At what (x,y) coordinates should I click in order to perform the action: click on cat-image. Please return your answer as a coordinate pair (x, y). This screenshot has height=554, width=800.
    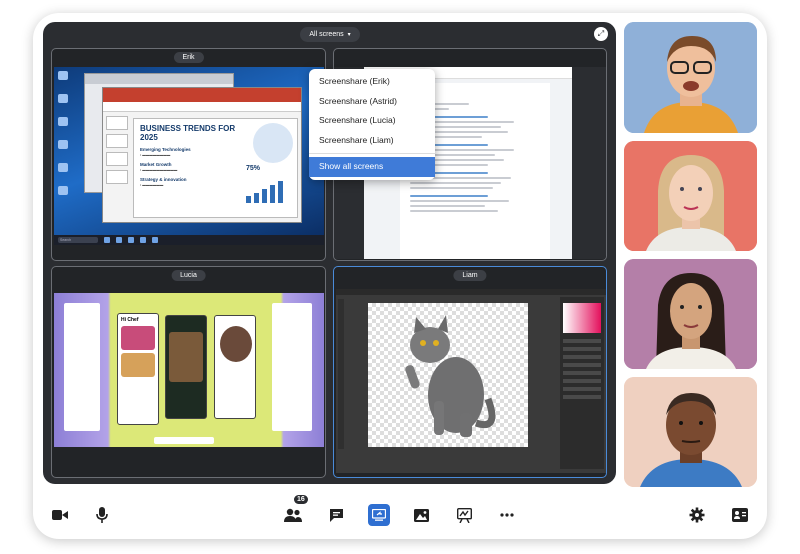
    Looking at the image, I should click on (450, 376).